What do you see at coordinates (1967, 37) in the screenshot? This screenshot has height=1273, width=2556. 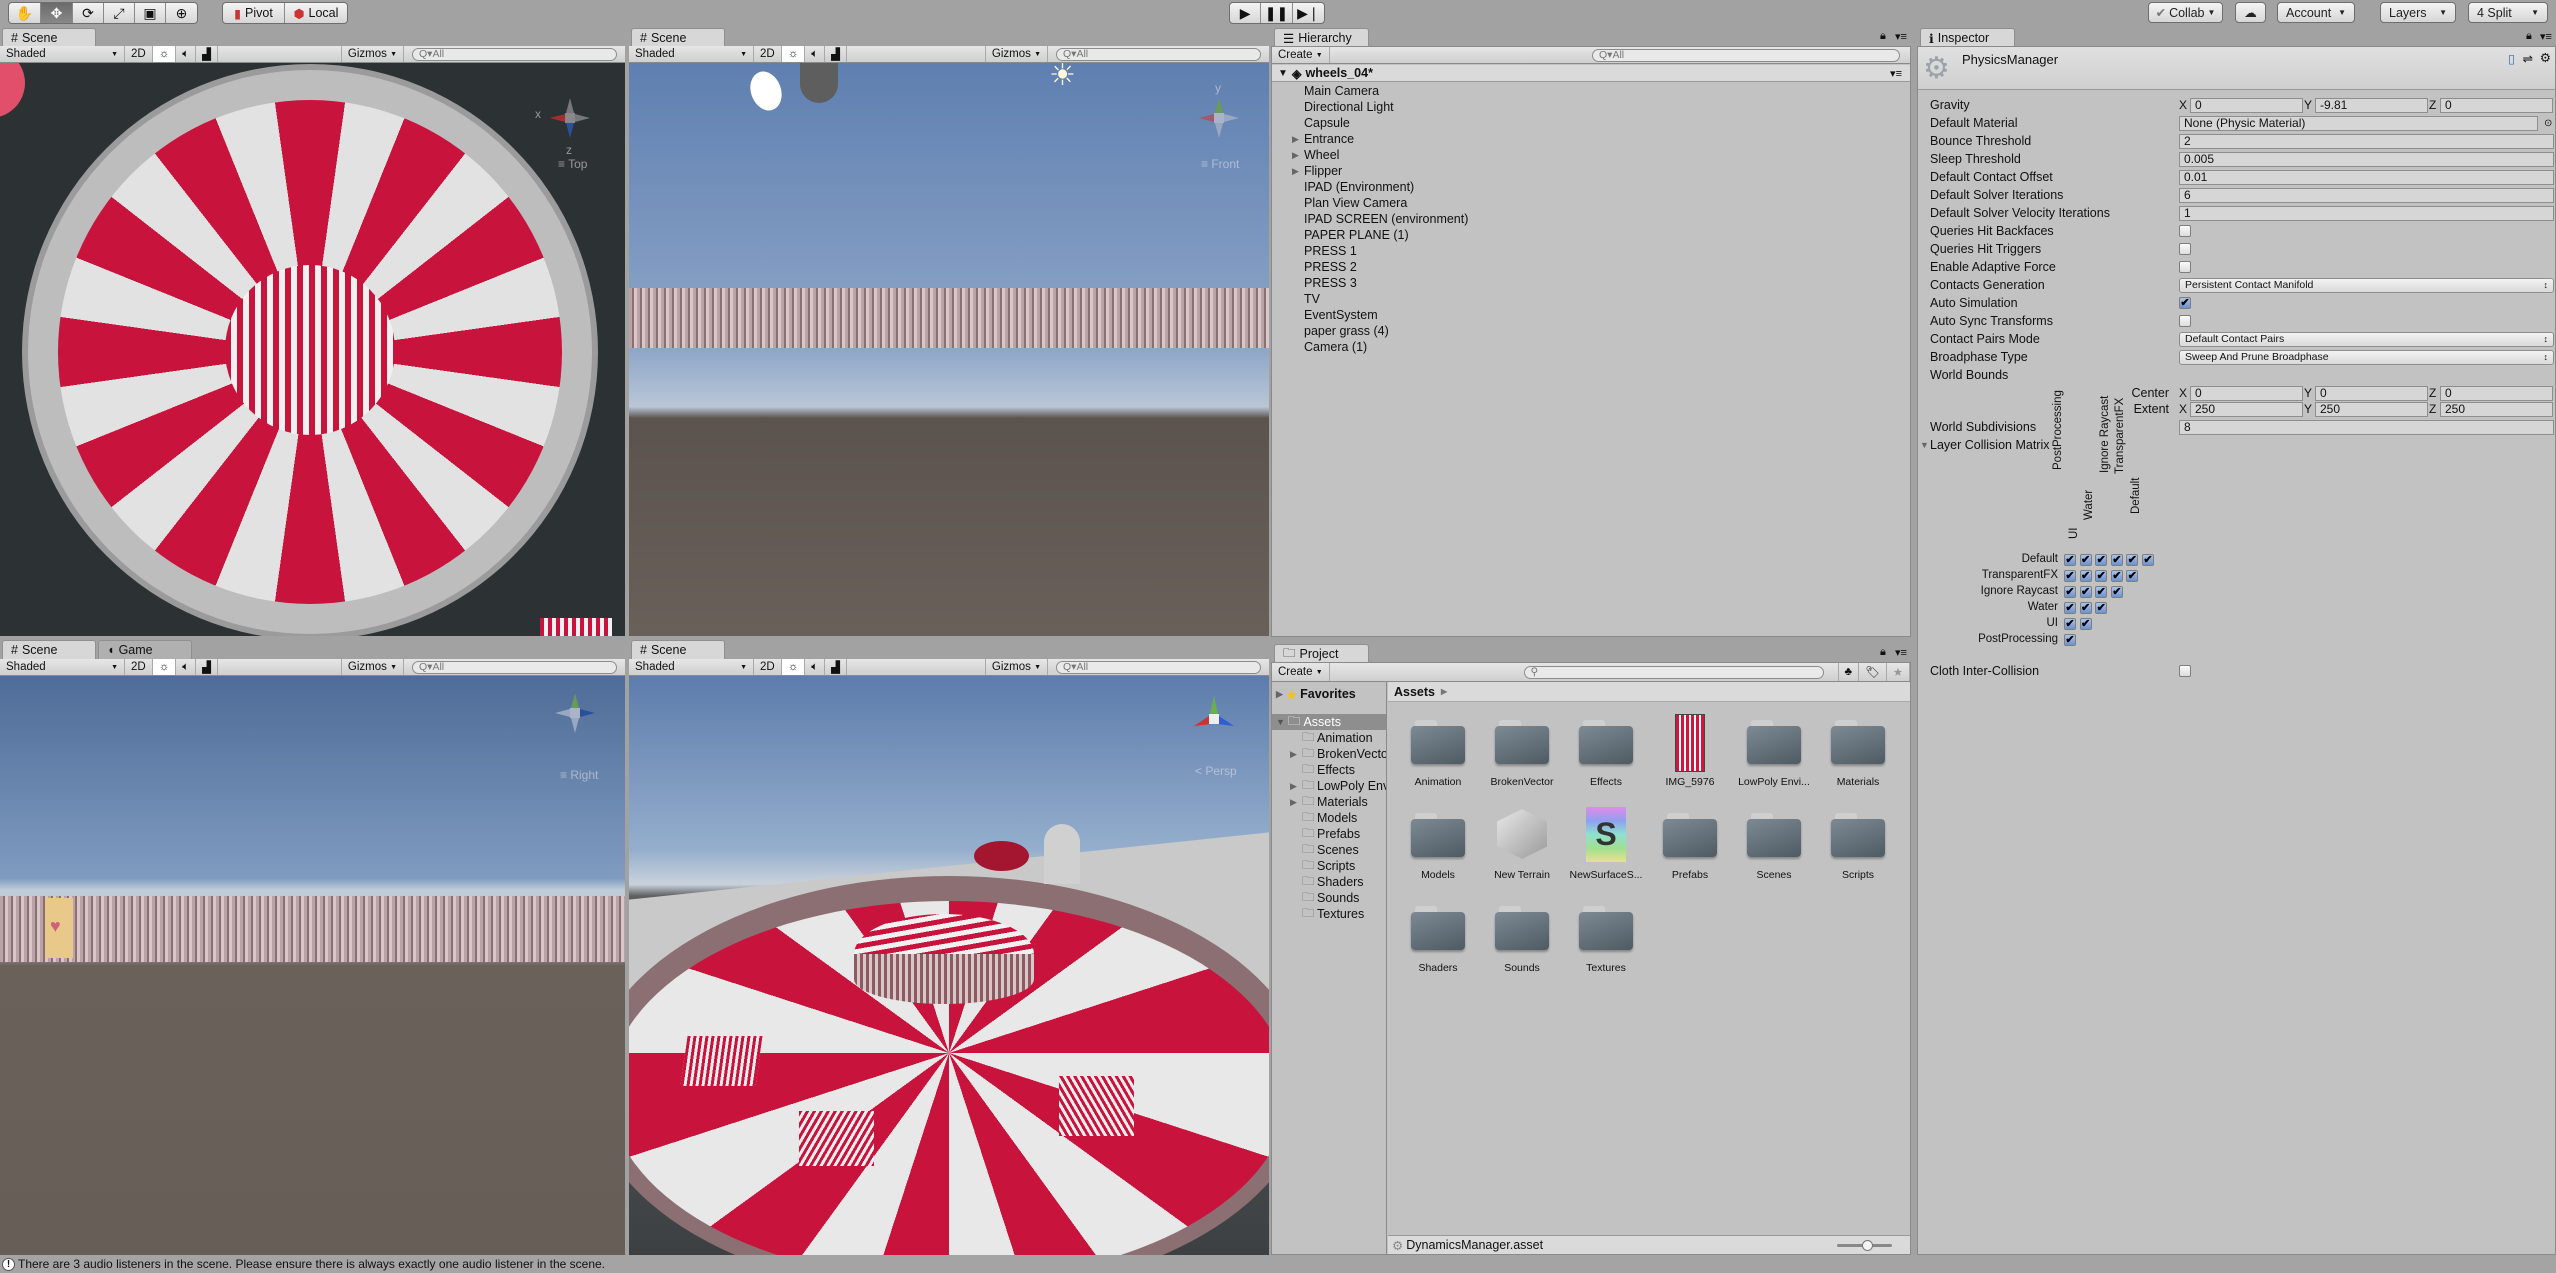 I see `tab-inspector: ℹ Inspector` at bounding box center [1967, 37].